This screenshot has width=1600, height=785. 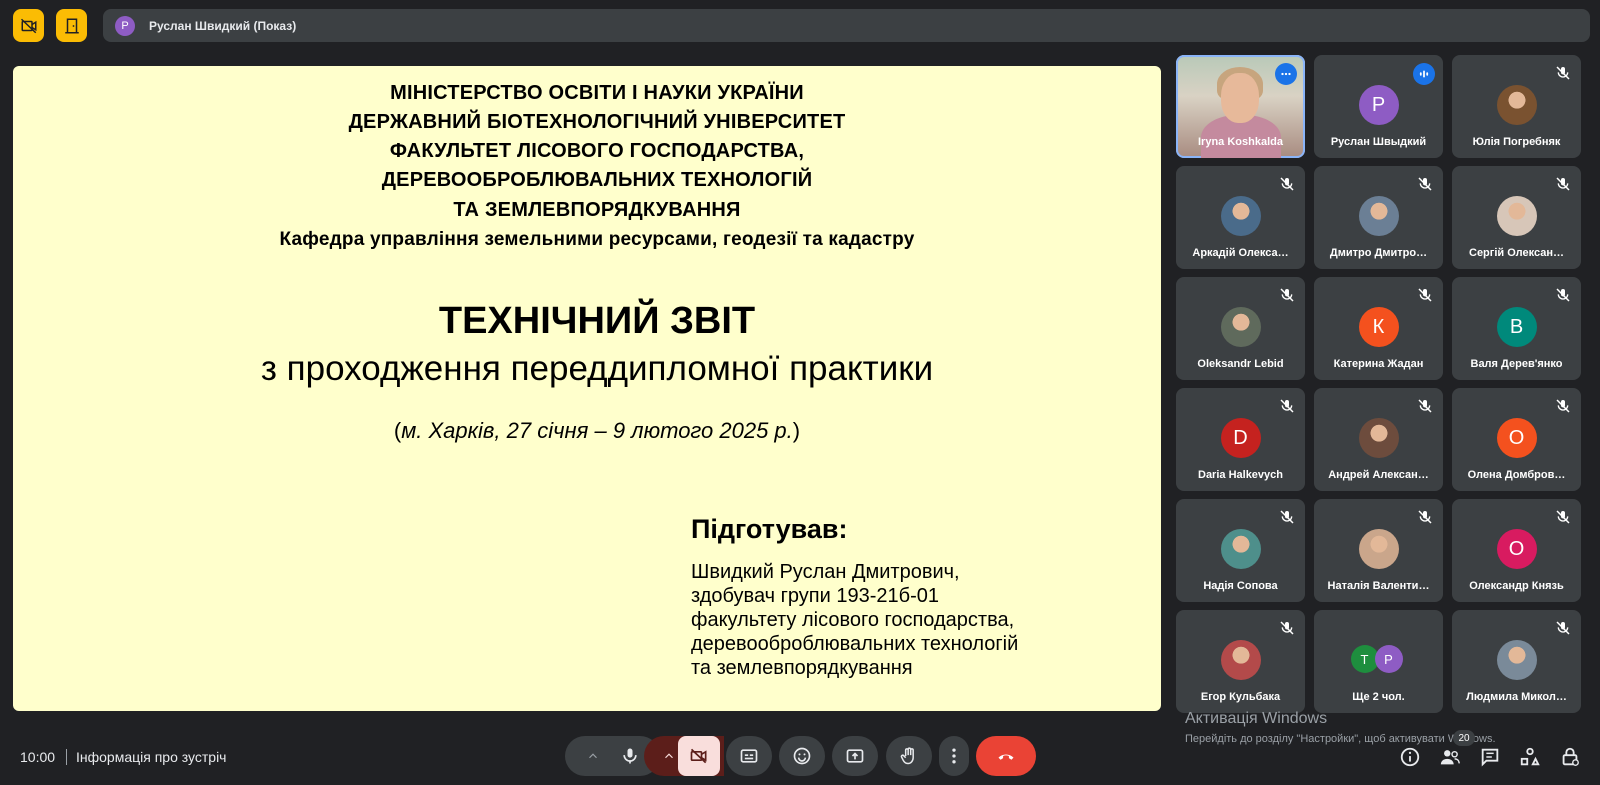 I want to click on captions-button, so click(x=749, y=756).